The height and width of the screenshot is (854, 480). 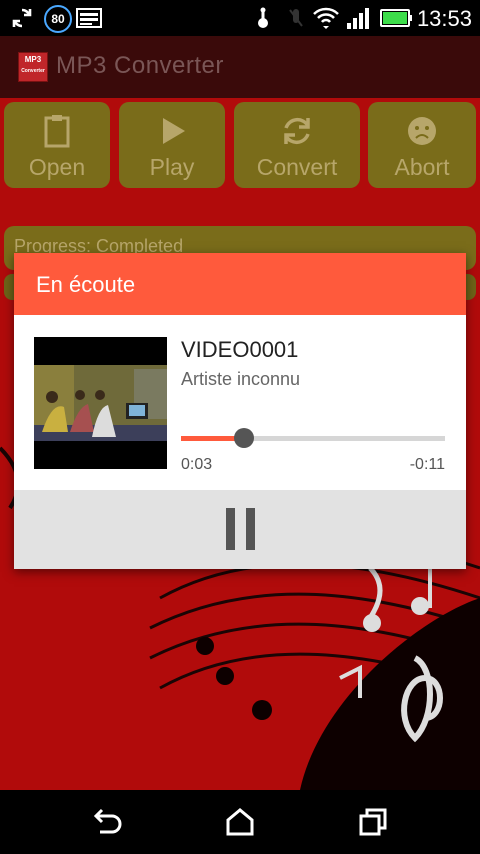 What do you see at coordinates (244, 438) in the screenshot?
I see `seek-bar-thumb` at bounding box center [244, 438].